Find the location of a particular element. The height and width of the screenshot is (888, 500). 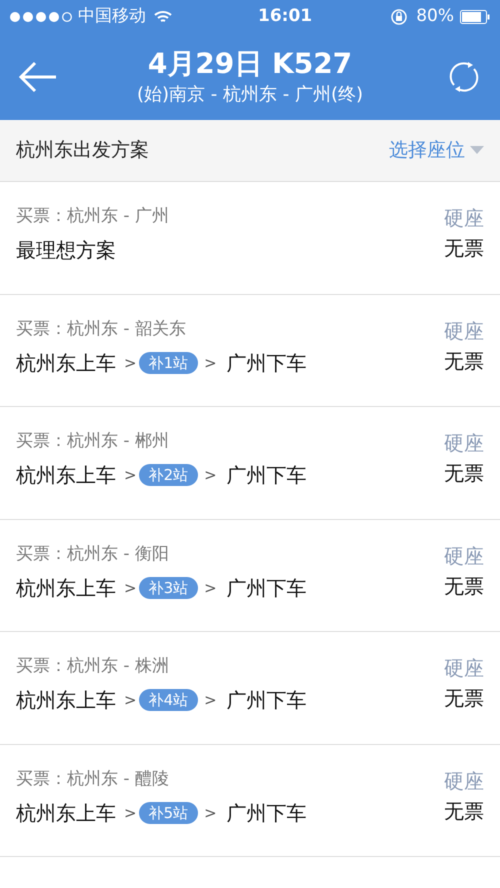

plan-row: 买票：杭州东 - 衡阳 杭州东上车 > 补3站 > 广州下车 硬座 无票 is located at coordinates (250, 576).